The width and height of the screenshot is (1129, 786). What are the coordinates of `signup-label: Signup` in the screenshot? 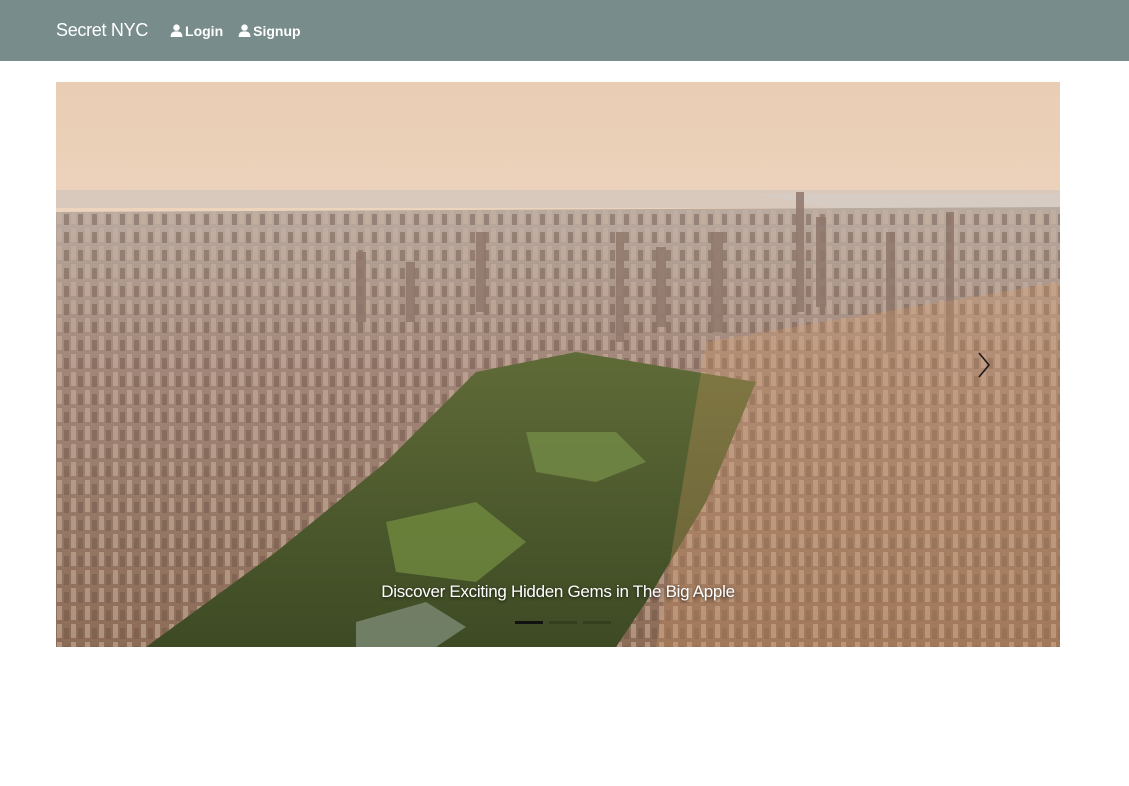 It's located at (277, 30).